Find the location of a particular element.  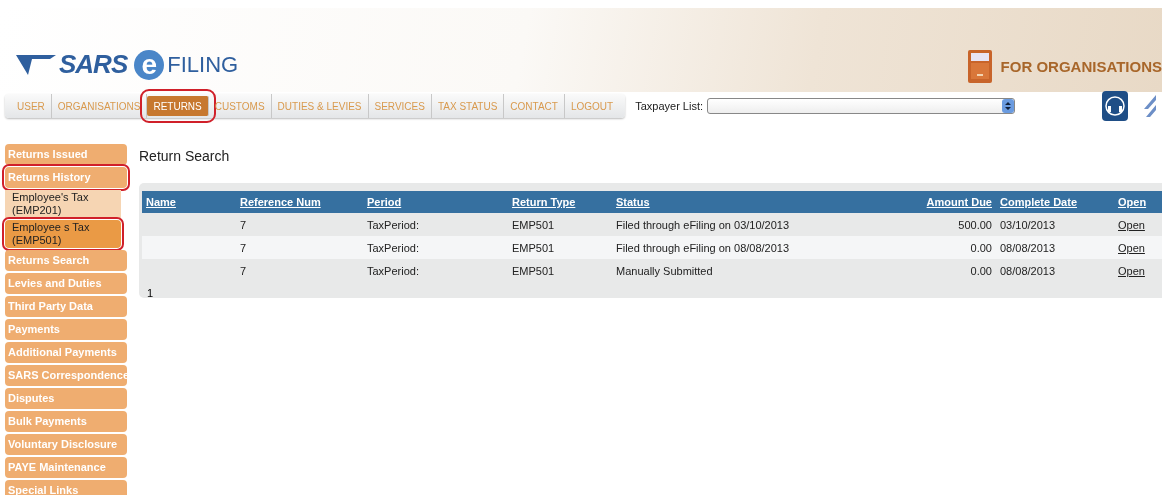

table-cell: Manually Submitted is located at coordinates (664, 270).